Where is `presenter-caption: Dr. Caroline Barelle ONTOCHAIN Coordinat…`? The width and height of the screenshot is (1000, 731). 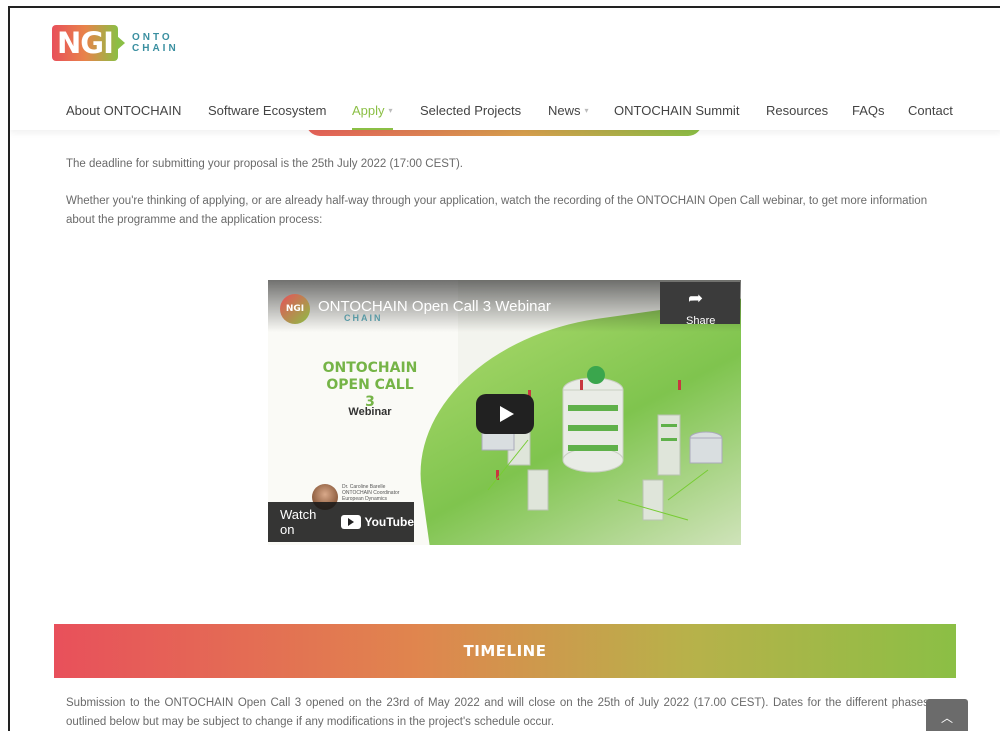
presenter-caption: Dr. Caroline Barelle ONTOCHAIN Coordinat… is located at coordinates (370, 493).